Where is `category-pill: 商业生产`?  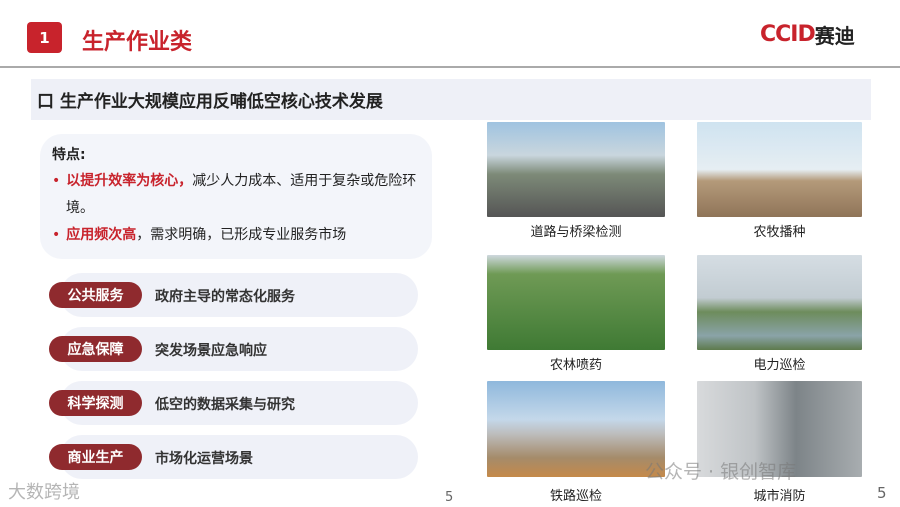 category-pill: 商业生产 is located at coordinates (95, 457).